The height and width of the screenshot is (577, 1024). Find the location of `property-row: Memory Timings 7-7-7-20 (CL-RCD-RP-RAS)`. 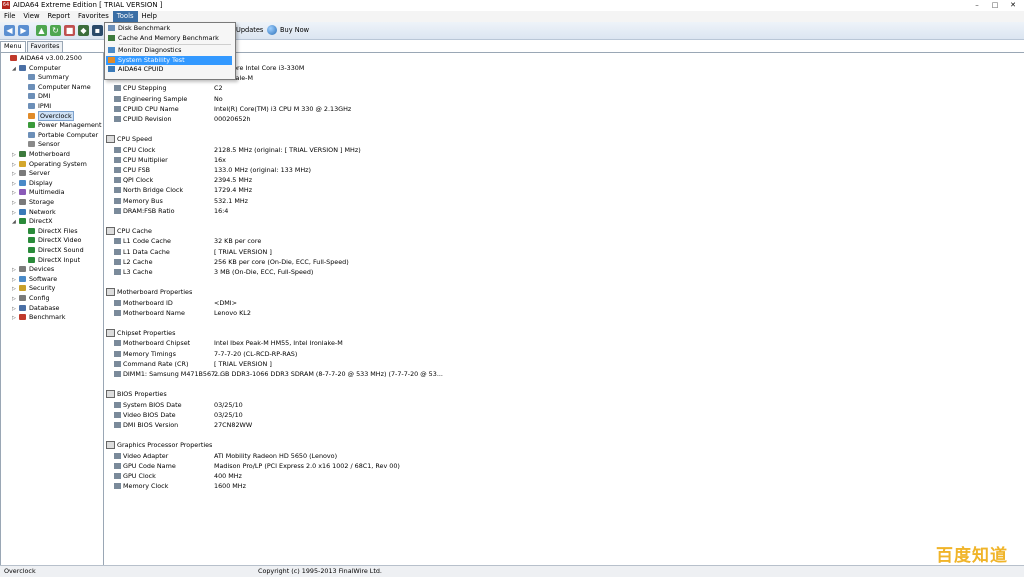

property-row: Memory Timings 7-7-7-20 (CL-RCD-RP-RAS) is located at coordinates (205, 354).